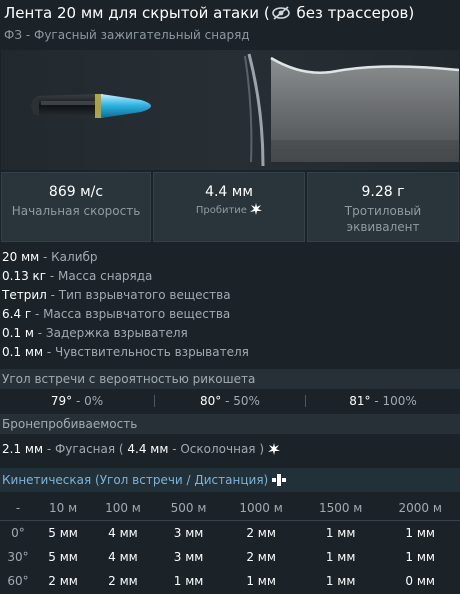 The width and height of the screenshot is (460, 594). I want to click on ricochet-cell: 79° - 0%, so click(77, 401).